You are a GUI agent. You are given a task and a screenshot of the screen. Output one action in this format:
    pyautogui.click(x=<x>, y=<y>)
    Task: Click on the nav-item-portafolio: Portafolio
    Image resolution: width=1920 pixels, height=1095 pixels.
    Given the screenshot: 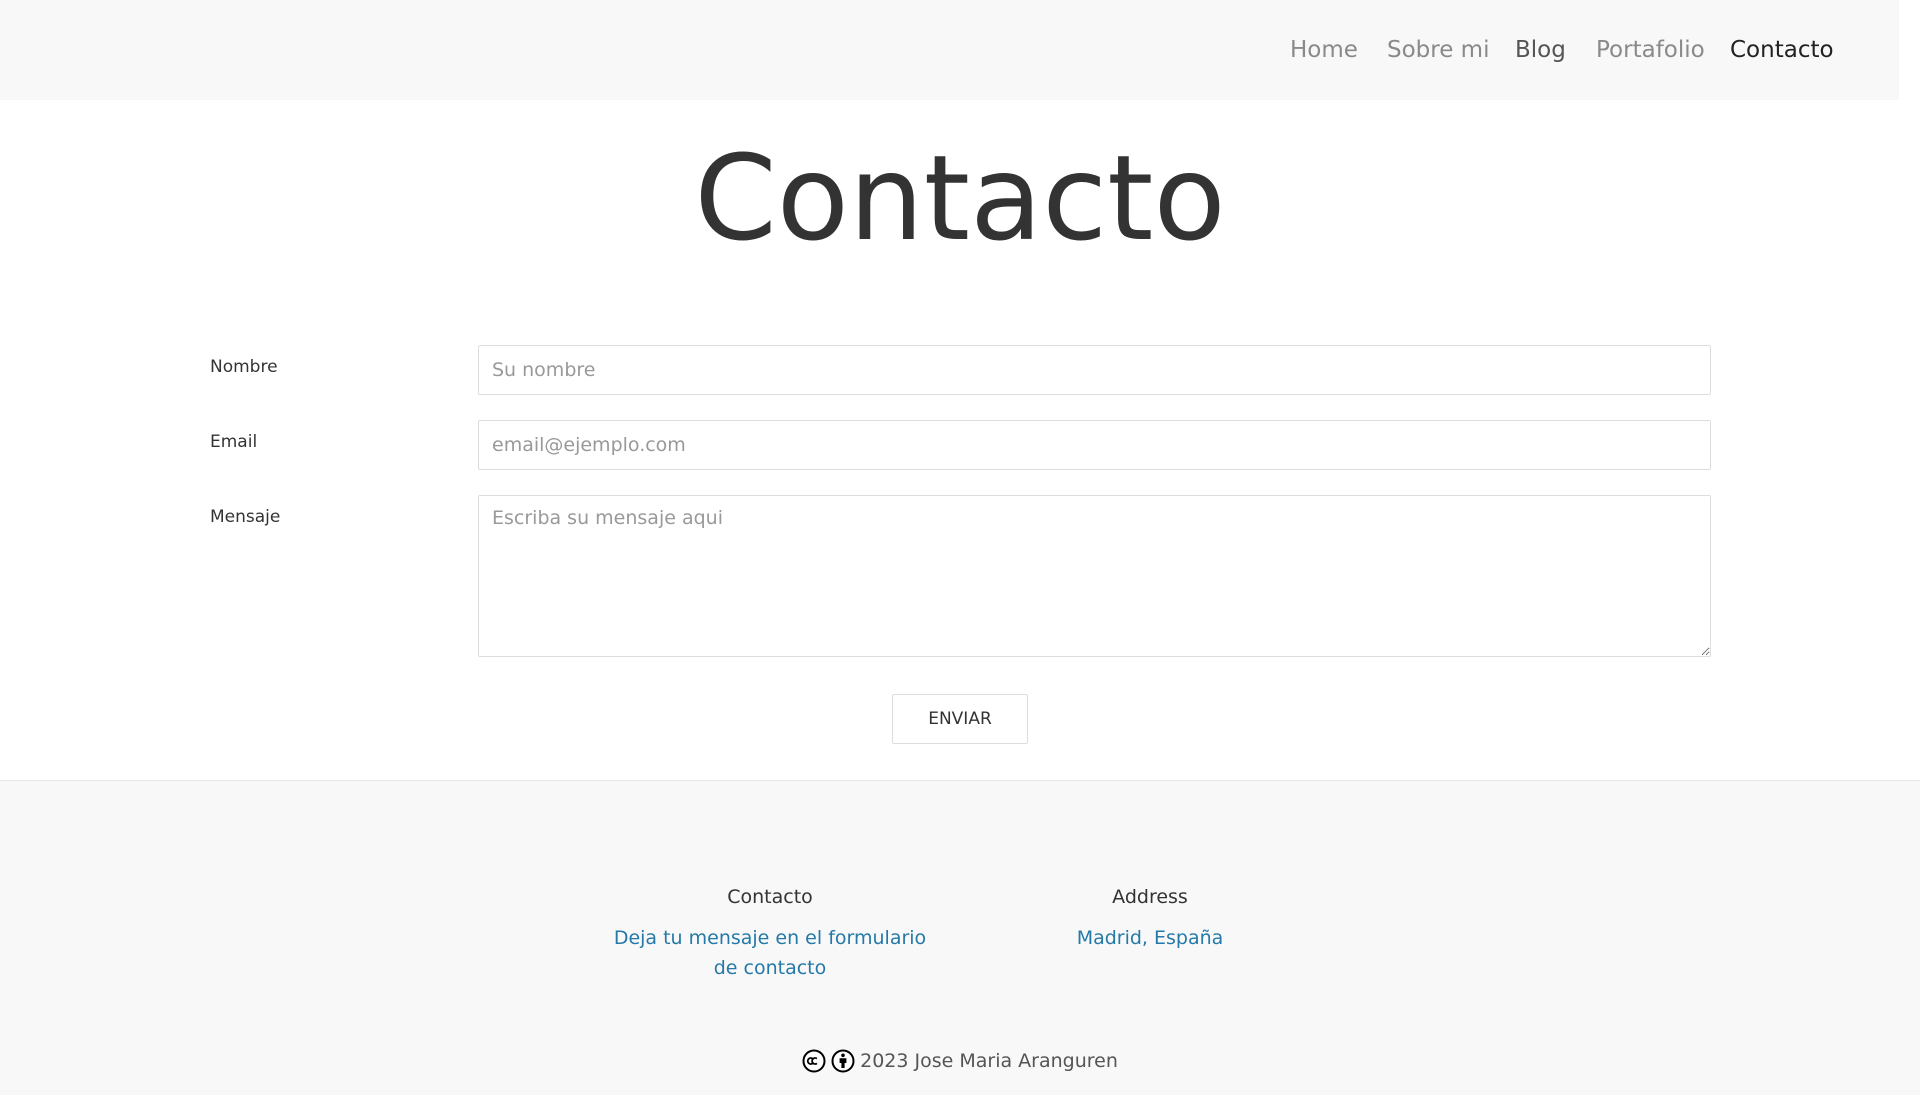 What is the action you would take?
    pyautogui.click(x=1650, y=50)
    